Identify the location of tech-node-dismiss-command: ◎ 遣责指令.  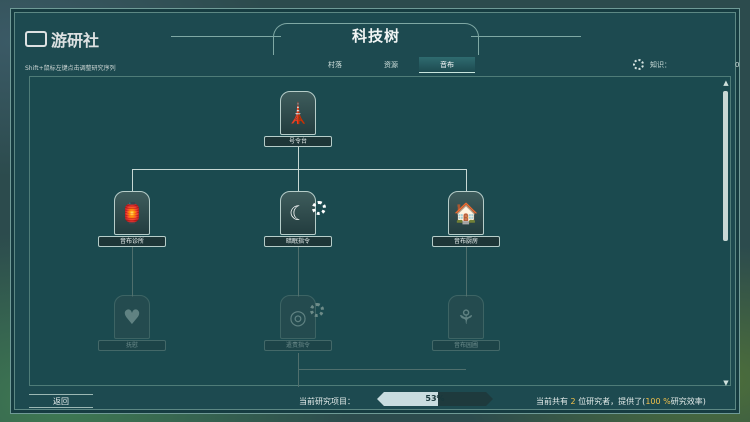
(298, 326).